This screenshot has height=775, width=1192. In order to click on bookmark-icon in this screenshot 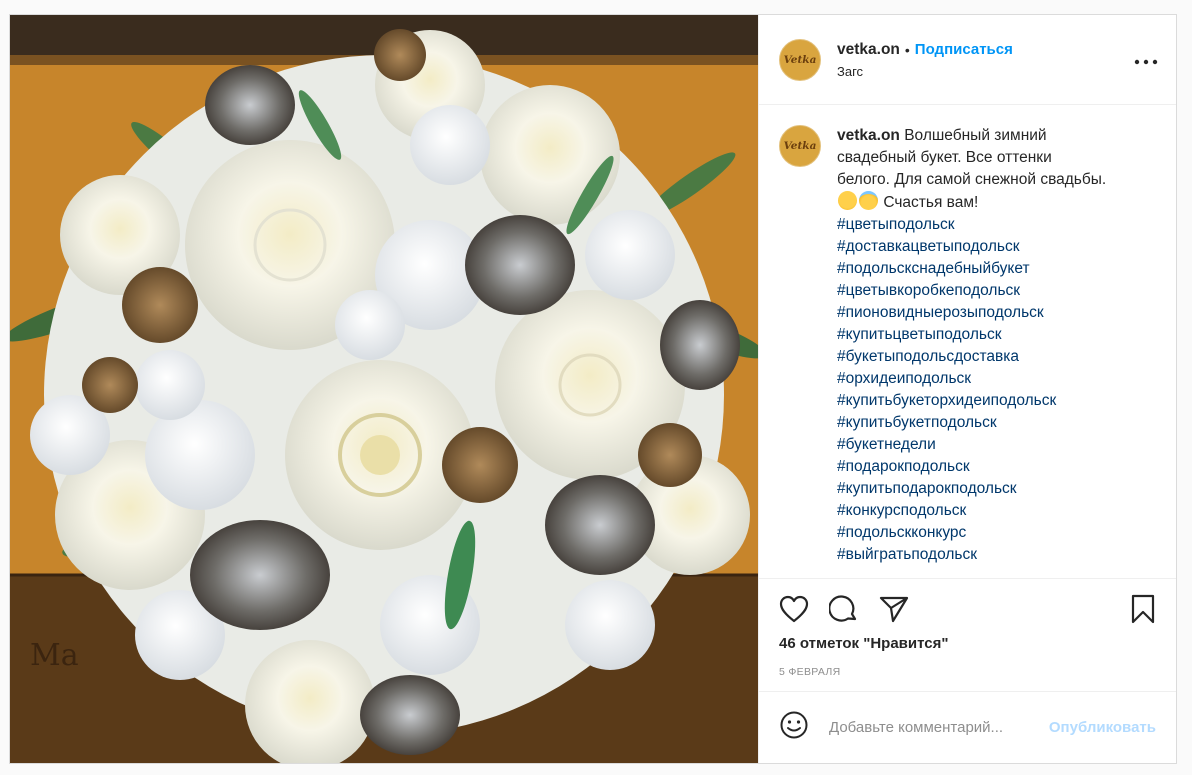, I will do `click(1143, 609)`.